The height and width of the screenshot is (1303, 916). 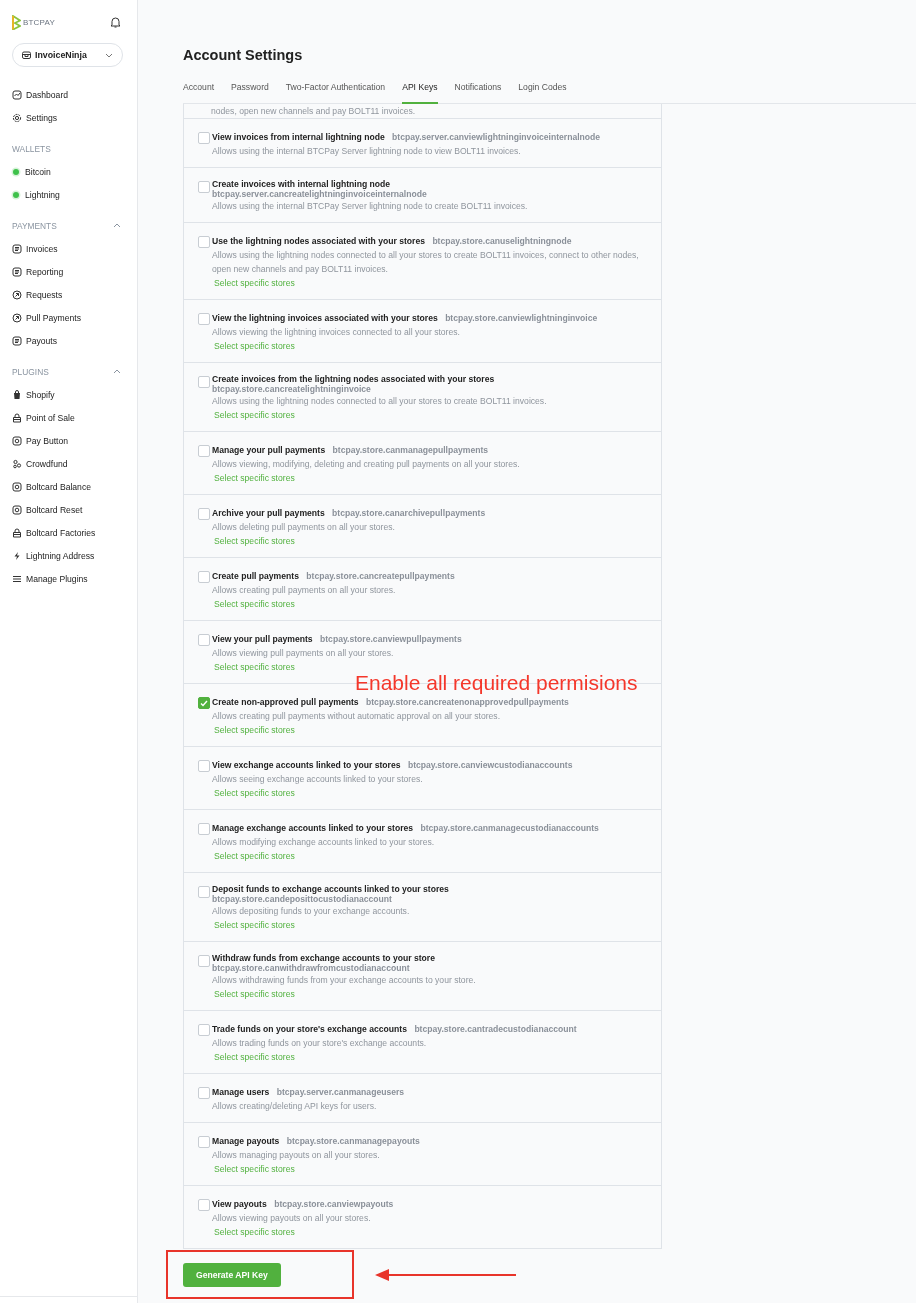 I want to click on nav-item: Boltcard Balance, so click(x=51, y=486).